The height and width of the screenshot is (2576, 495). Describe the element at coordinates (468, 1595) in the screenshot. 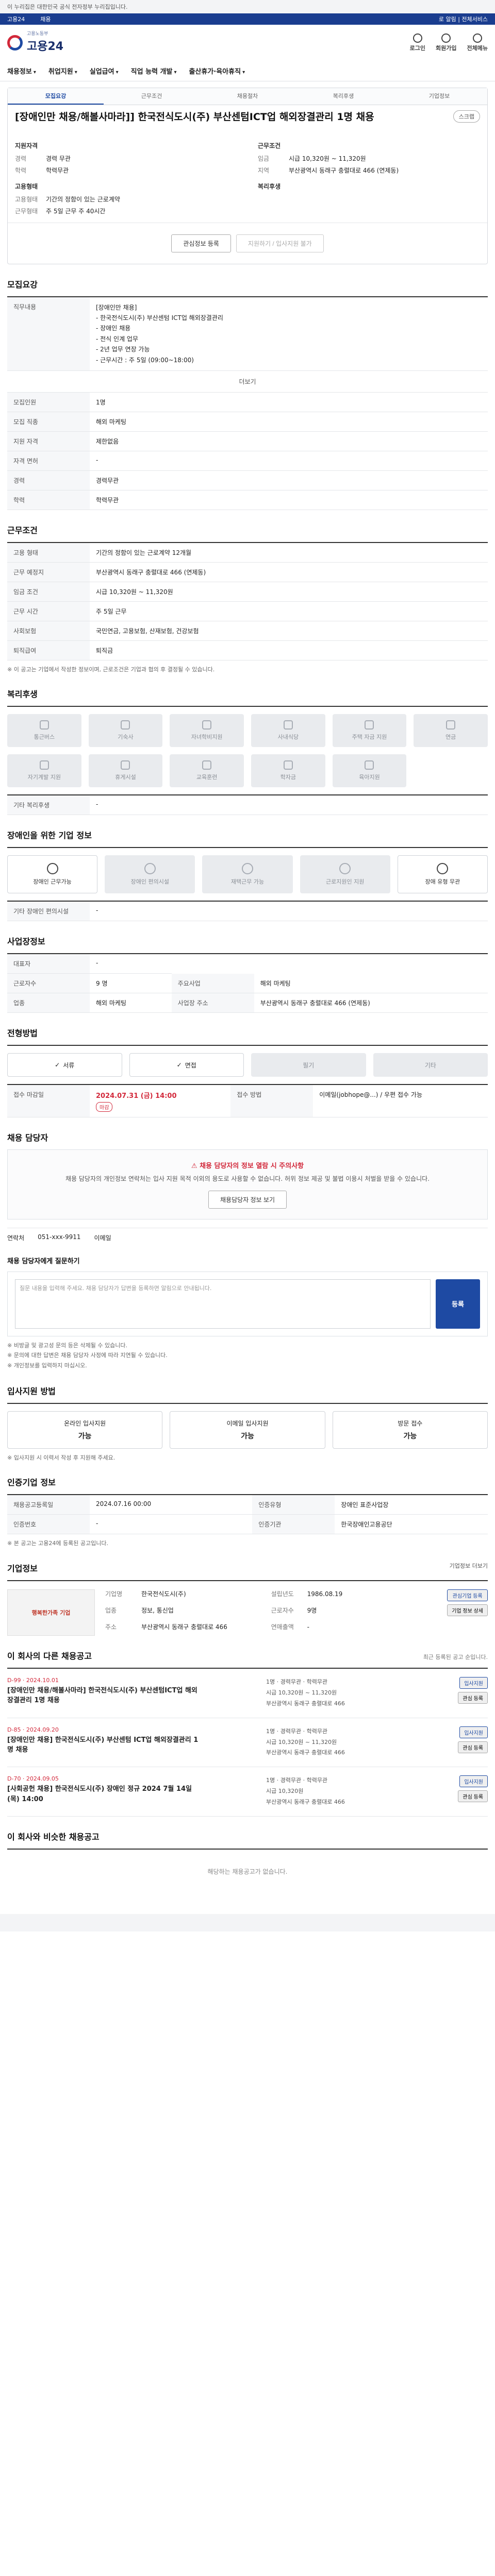

I see `favorite-company-button: 관심기업 등록` at that location.